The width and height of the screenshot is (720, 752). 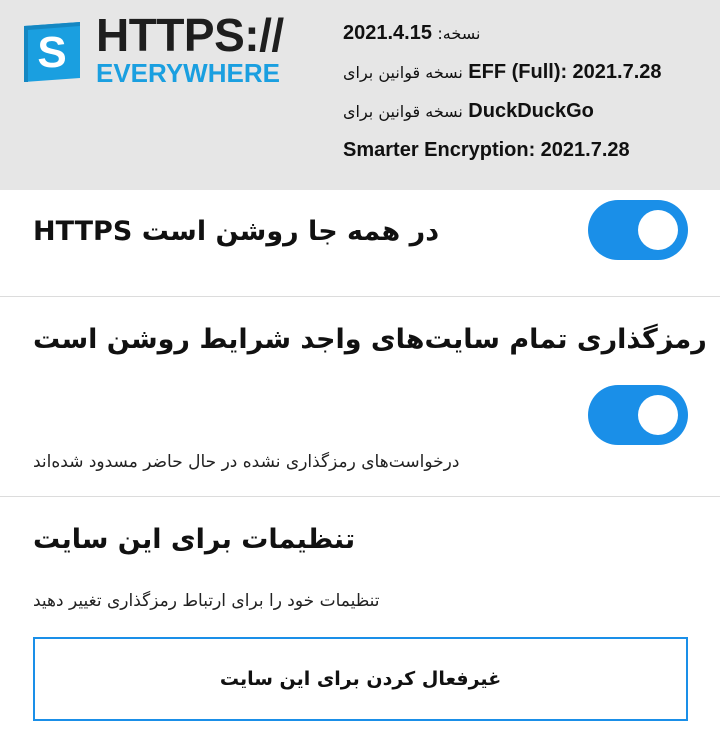 I want to click on https-everywhere-toggle, so click(x=638, y=230).